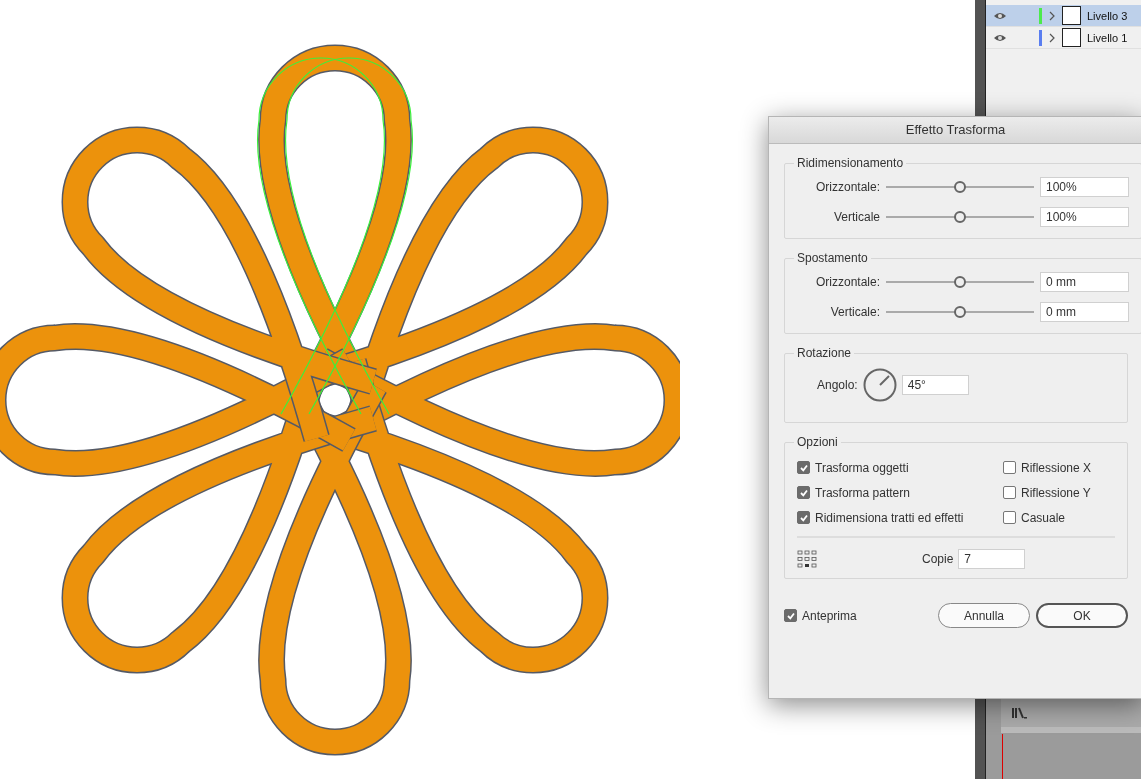  I want to click on ok-button: OK, so click(1082, 615).